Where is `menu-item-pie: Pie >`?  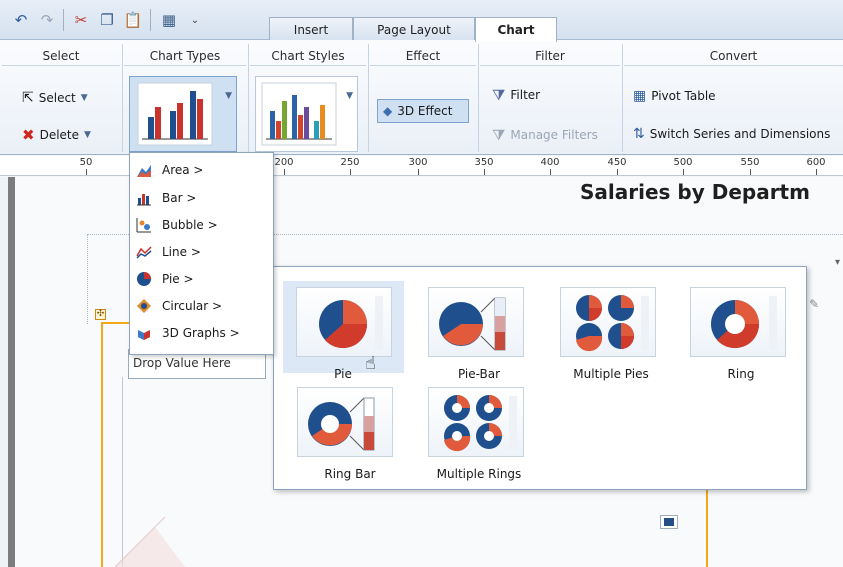
menu-item-pie: Pie > is located at coordinates (201, 279).